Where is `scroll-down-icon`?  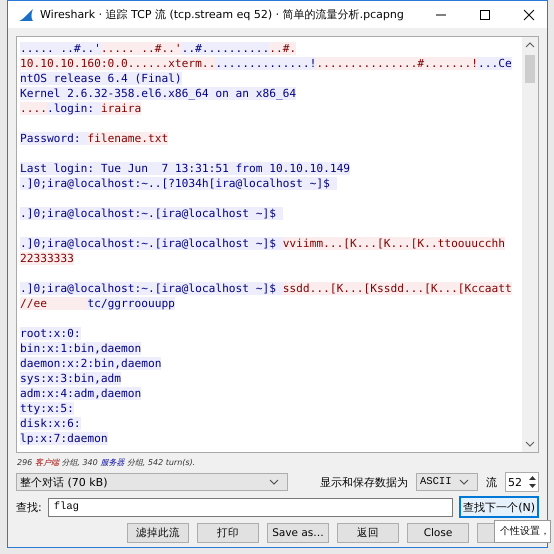 scroll-down-icon is located at coordinates (530, 444).